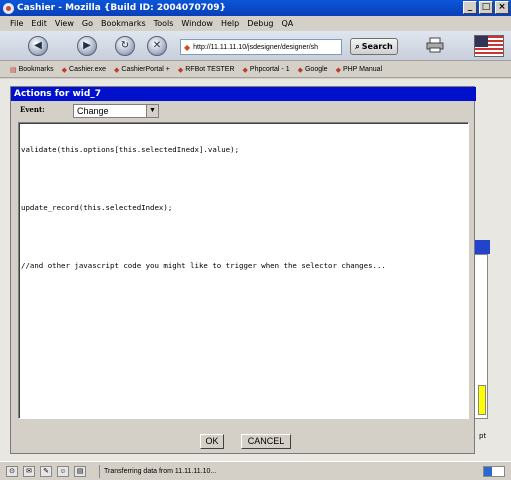 The width and height of the screenshot is (511, 480). What do you see at coordinates (483, 436) in the screenshot?
I see `background-label: pt` at bounding box center [483, 436].